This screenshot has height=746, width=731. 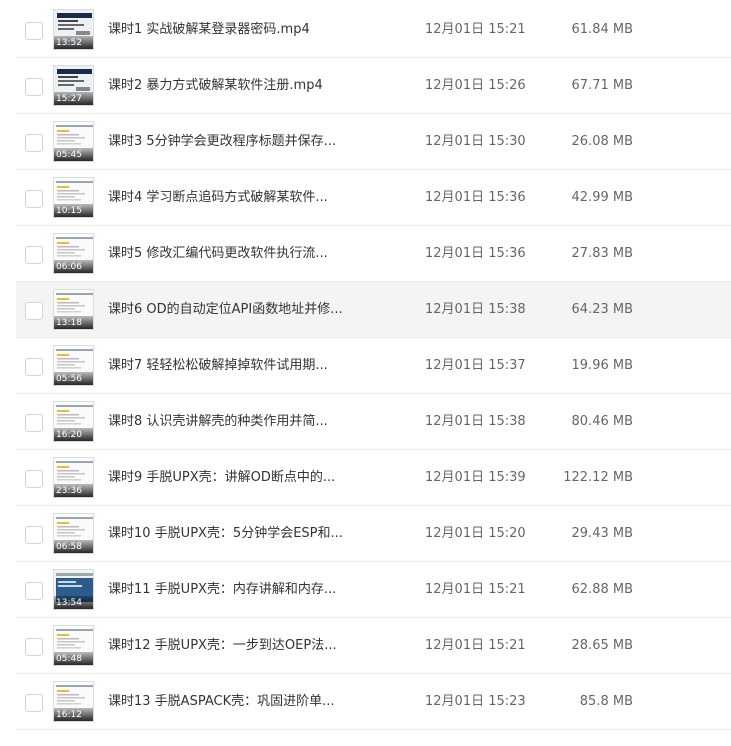 What do you see at coordinates (69, 155) in the screenshot?
I see `video-duration: 05:45` at bounding box center [69, 155].